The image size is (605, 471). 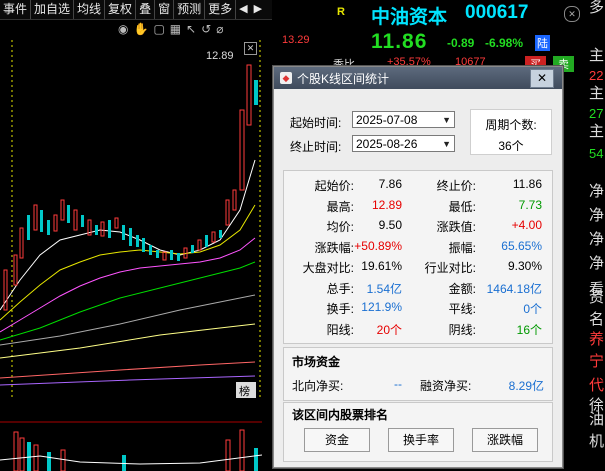 I want to click on axis-top-value: 13.29, so click(x=296, y=40).